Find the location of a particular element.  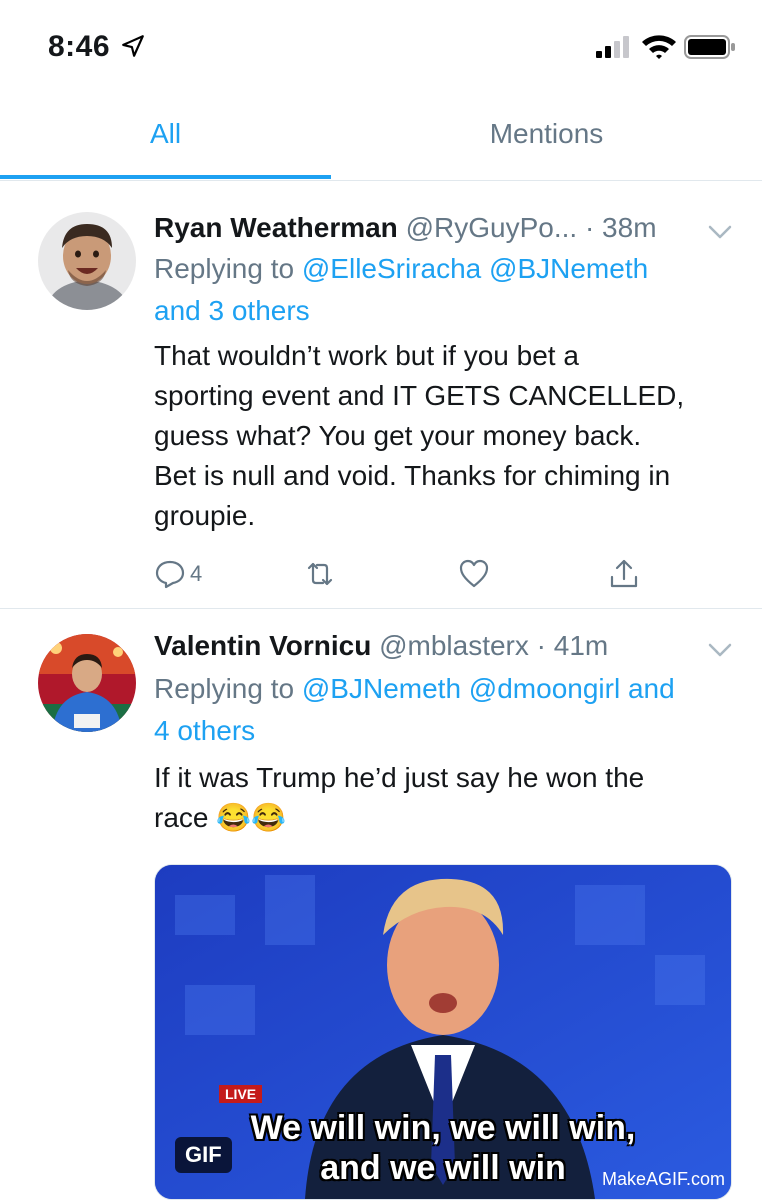

gif-watermark: MakeAGIF.com is located at coordinates (663, 1179).